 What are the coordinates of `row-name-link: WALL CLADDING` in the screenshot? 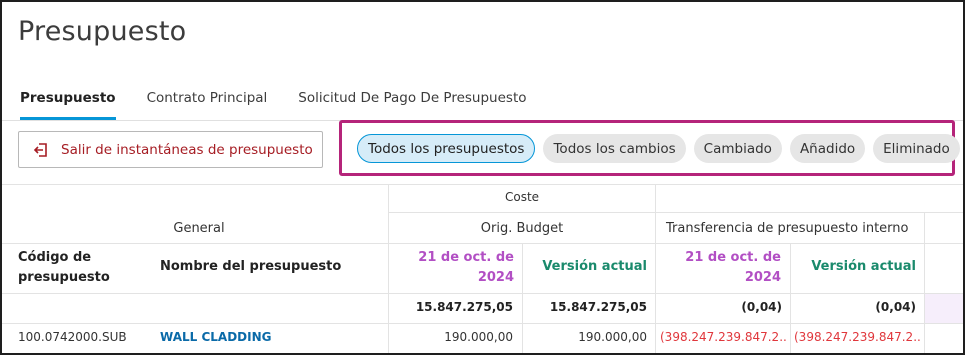 It's located at (215, 337).